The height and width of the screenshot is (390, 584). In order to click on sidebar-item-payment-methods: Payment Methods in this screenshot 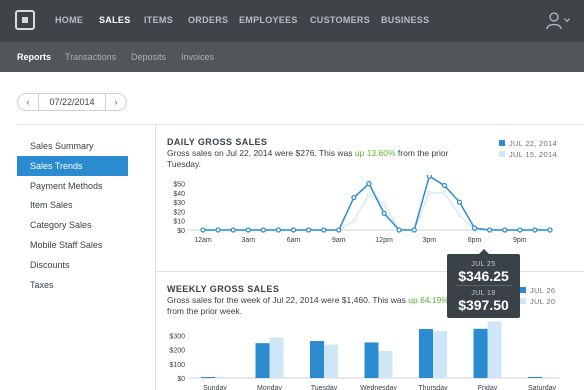, I will do `click(72, 186)`.